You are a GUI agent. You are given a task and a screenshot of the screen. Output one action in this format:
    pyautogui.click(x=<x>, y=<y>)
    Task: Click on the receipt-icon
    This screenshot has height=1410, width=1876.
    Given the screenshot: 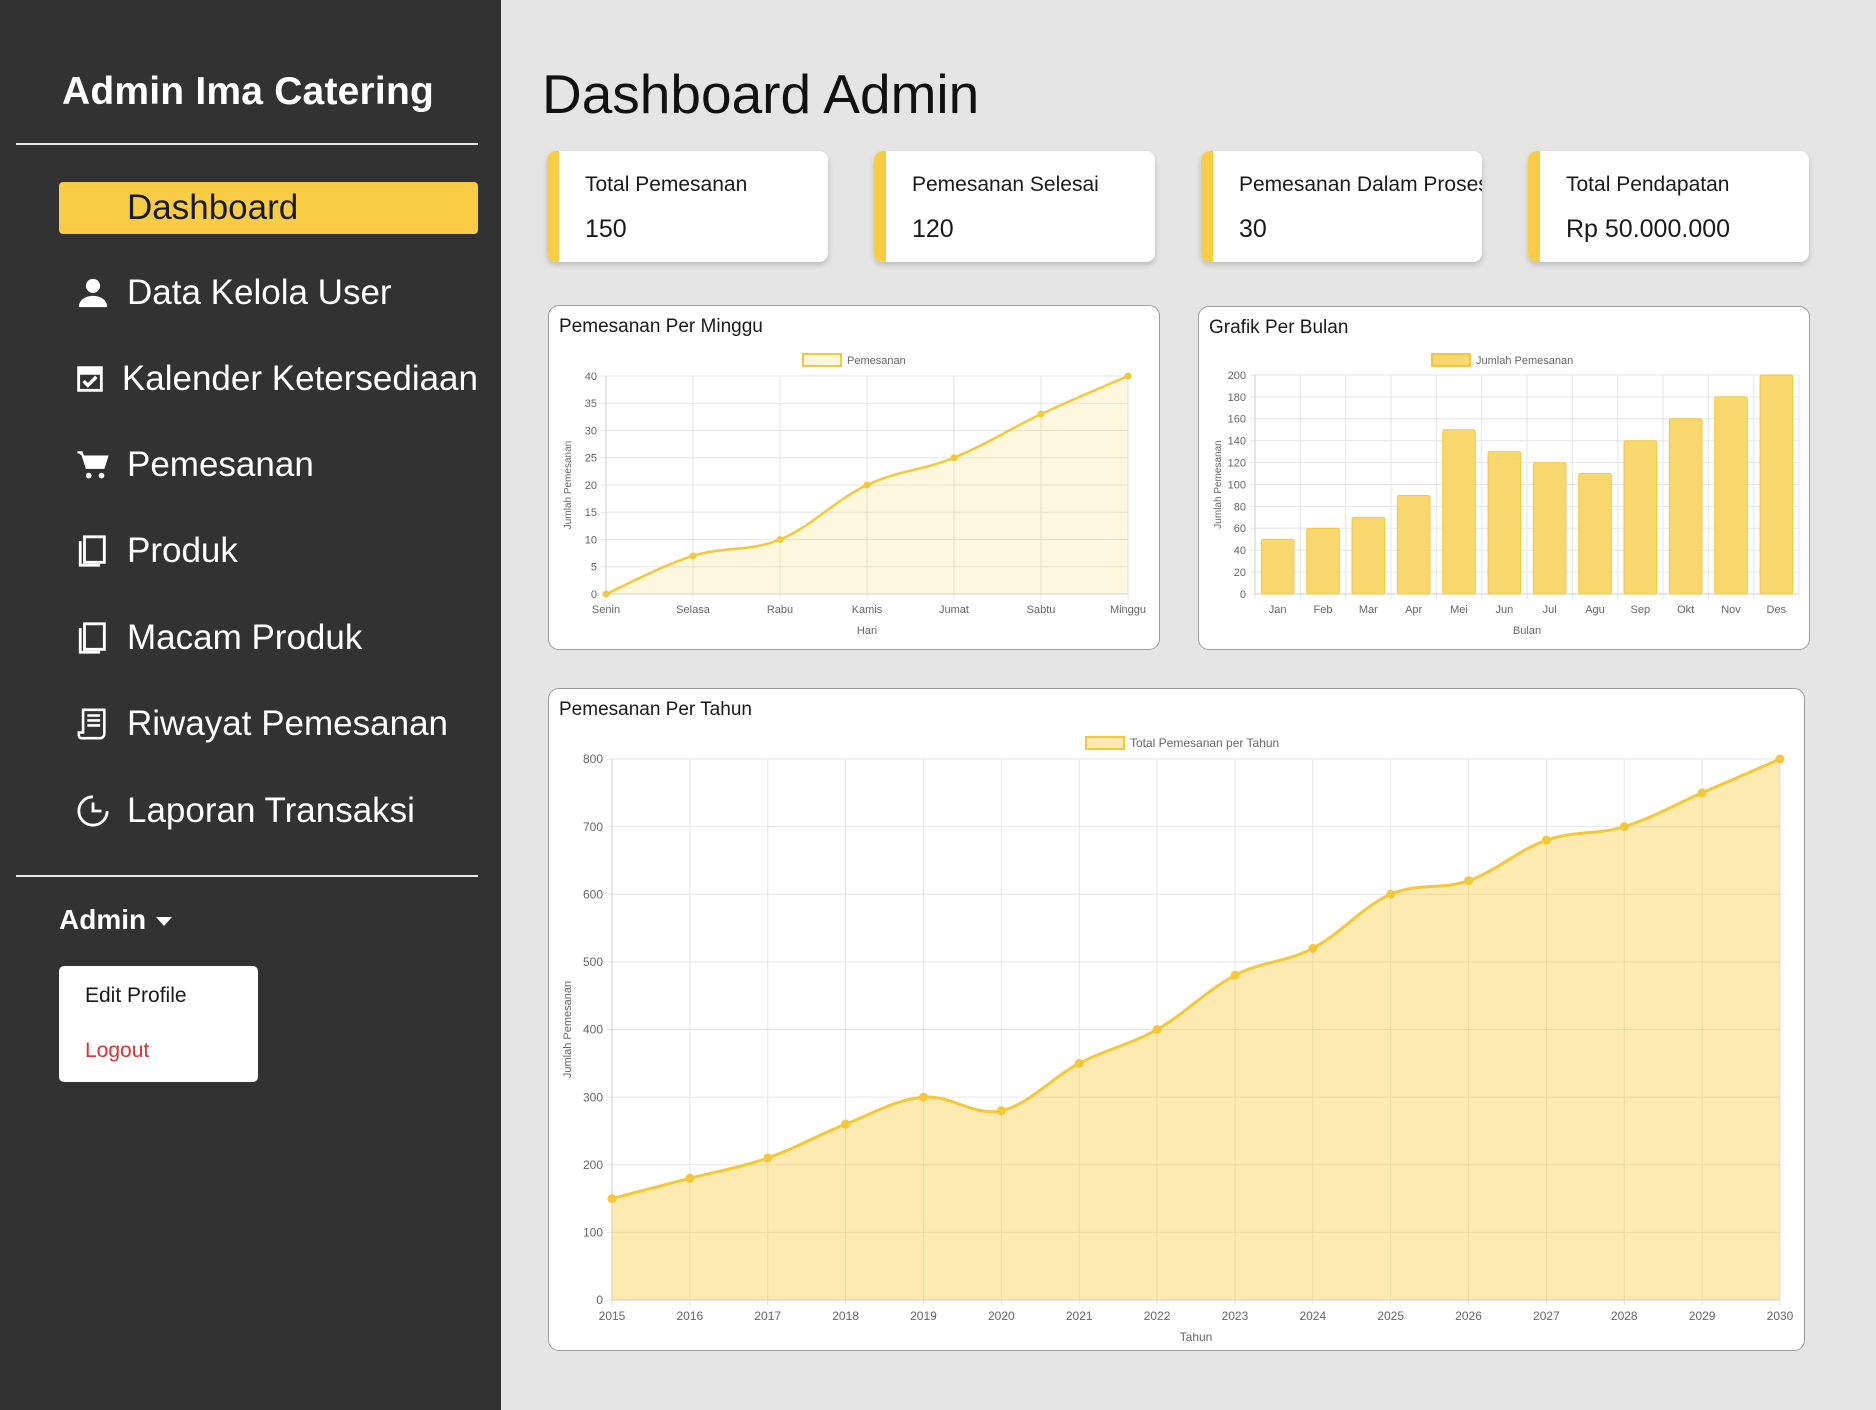 What is the action you would take?
    pyautogui.click(x=93, y=724)
    